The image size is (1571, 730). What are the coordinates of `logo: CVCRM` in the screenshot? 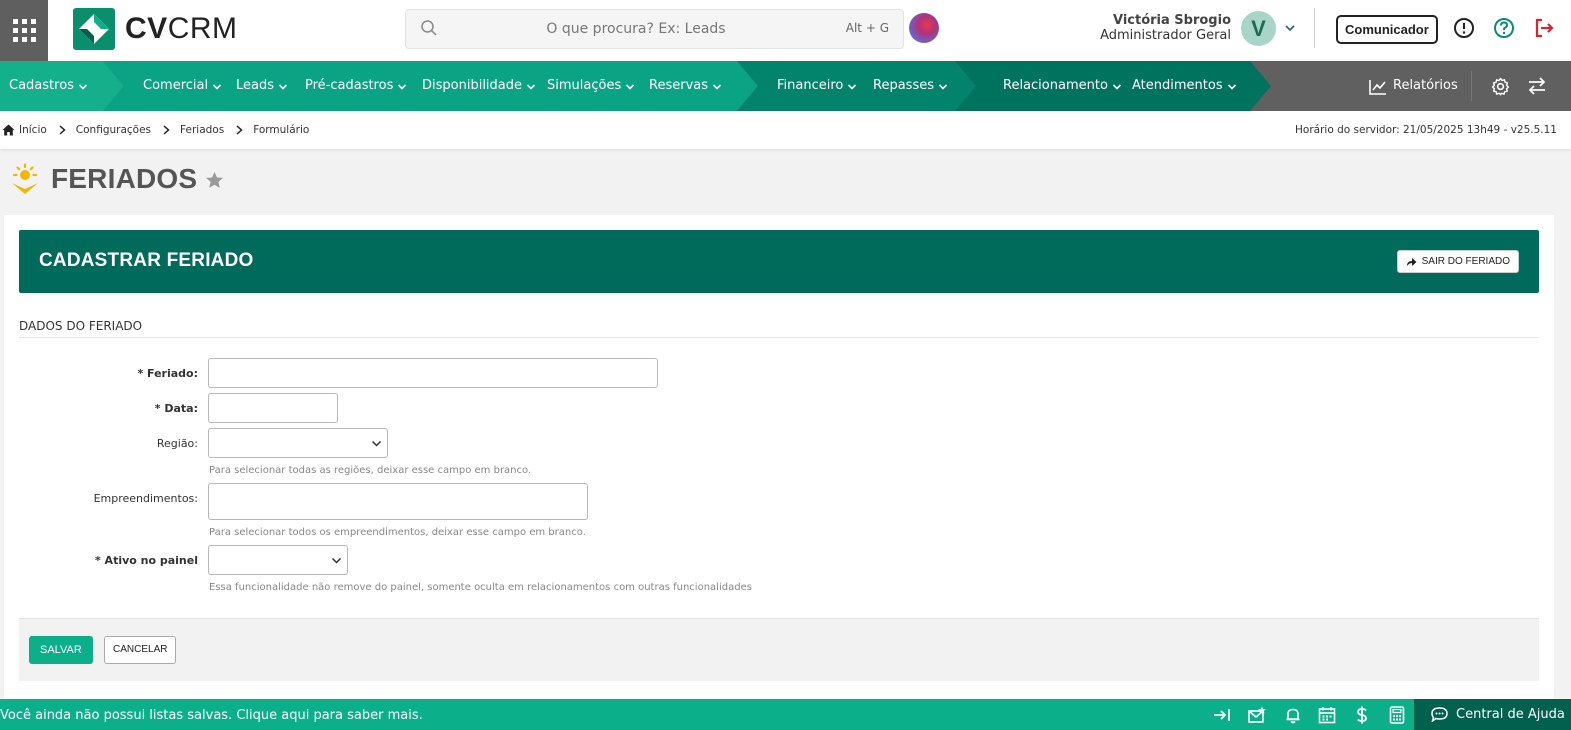 It's located at (155, 29).